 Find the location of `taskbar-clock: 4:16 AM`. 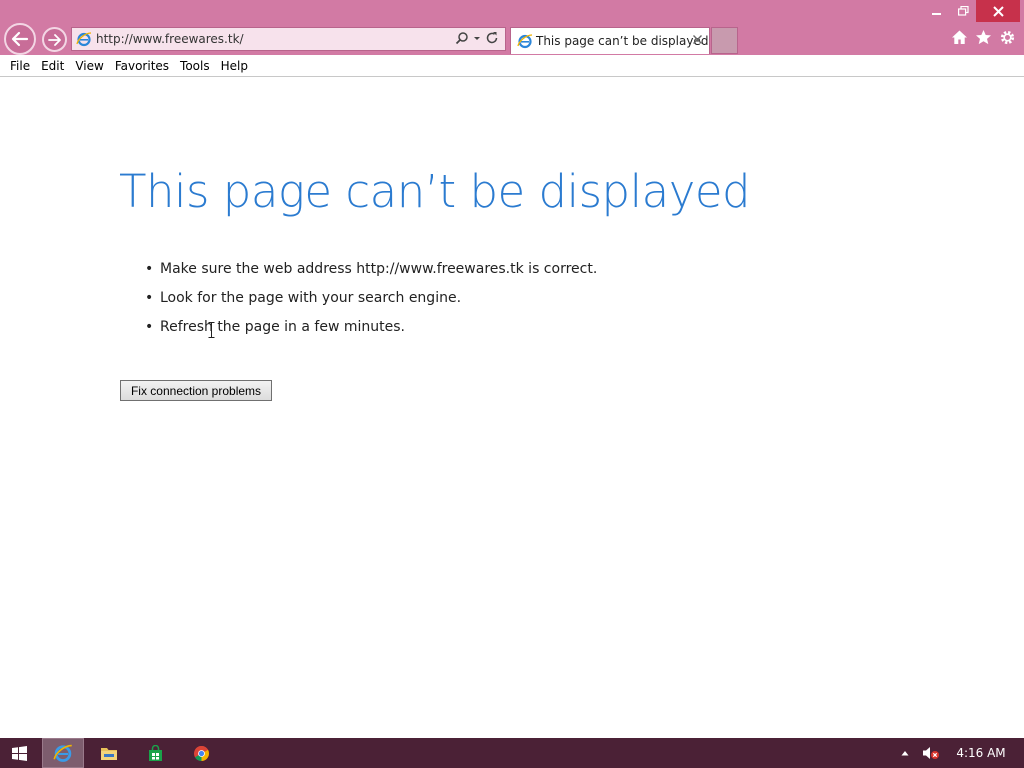

taskbar-clock: 4:16 AM is located at coordinates (981, 753).